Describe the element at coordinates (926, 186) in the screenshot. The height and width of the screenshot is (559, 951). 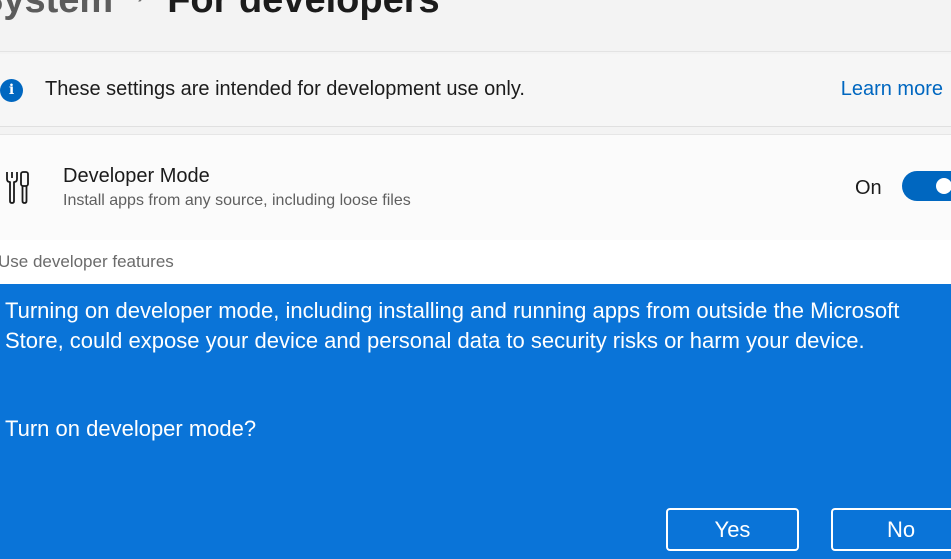
I see `developer-mode-toggle` at that location.